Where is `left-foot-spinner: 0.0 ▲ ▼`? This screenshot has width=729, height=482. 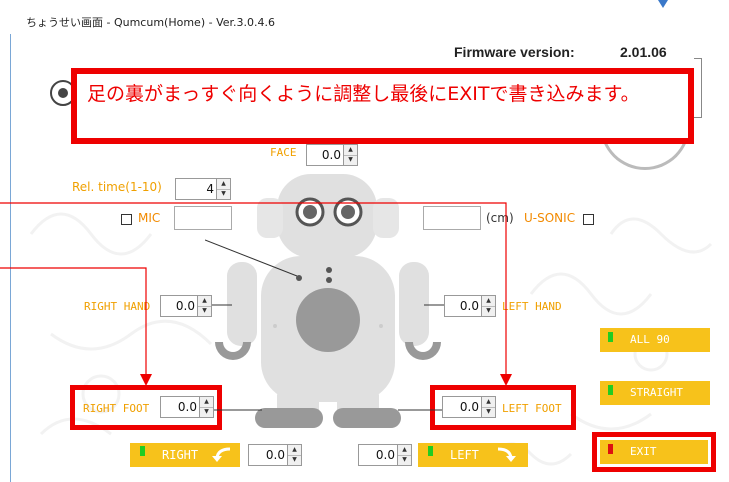 left-foot-spinner: 0.0 ▲ ▼ is located at coordinates (469, 407).